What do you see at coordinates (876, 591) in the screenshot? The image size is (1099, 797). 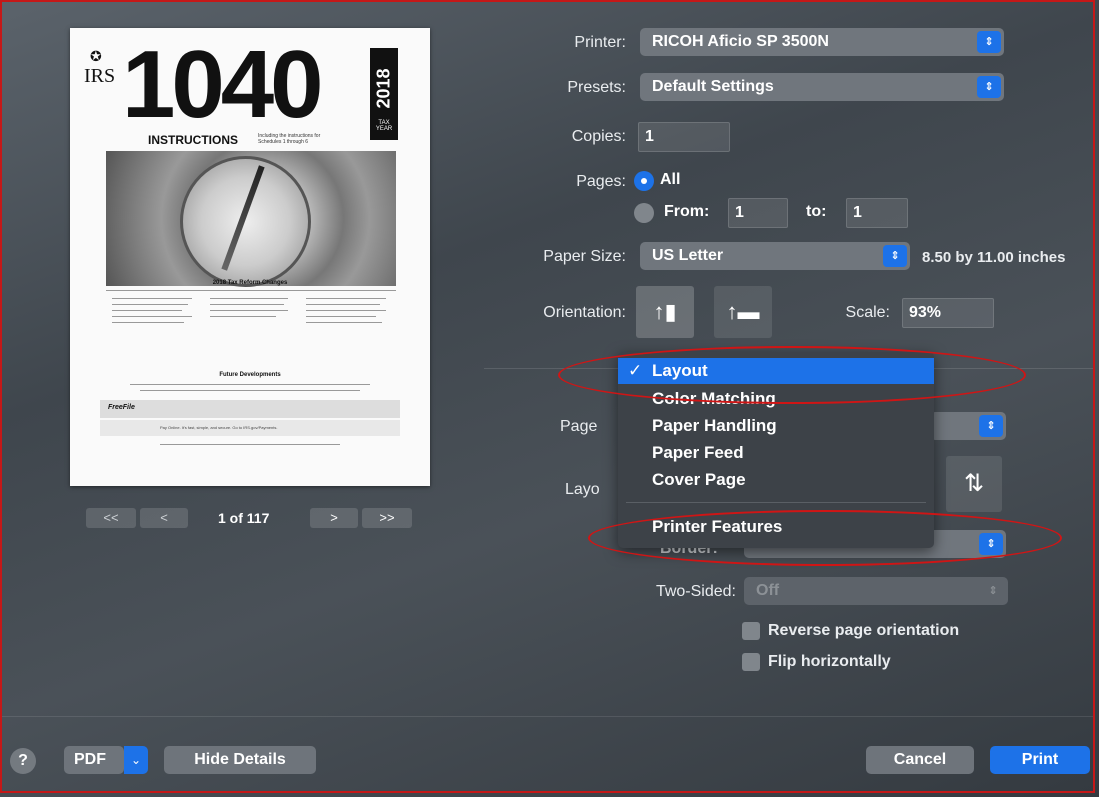 I see `two-sided-popup: Off ⇕` at bounding box center [876, 591].